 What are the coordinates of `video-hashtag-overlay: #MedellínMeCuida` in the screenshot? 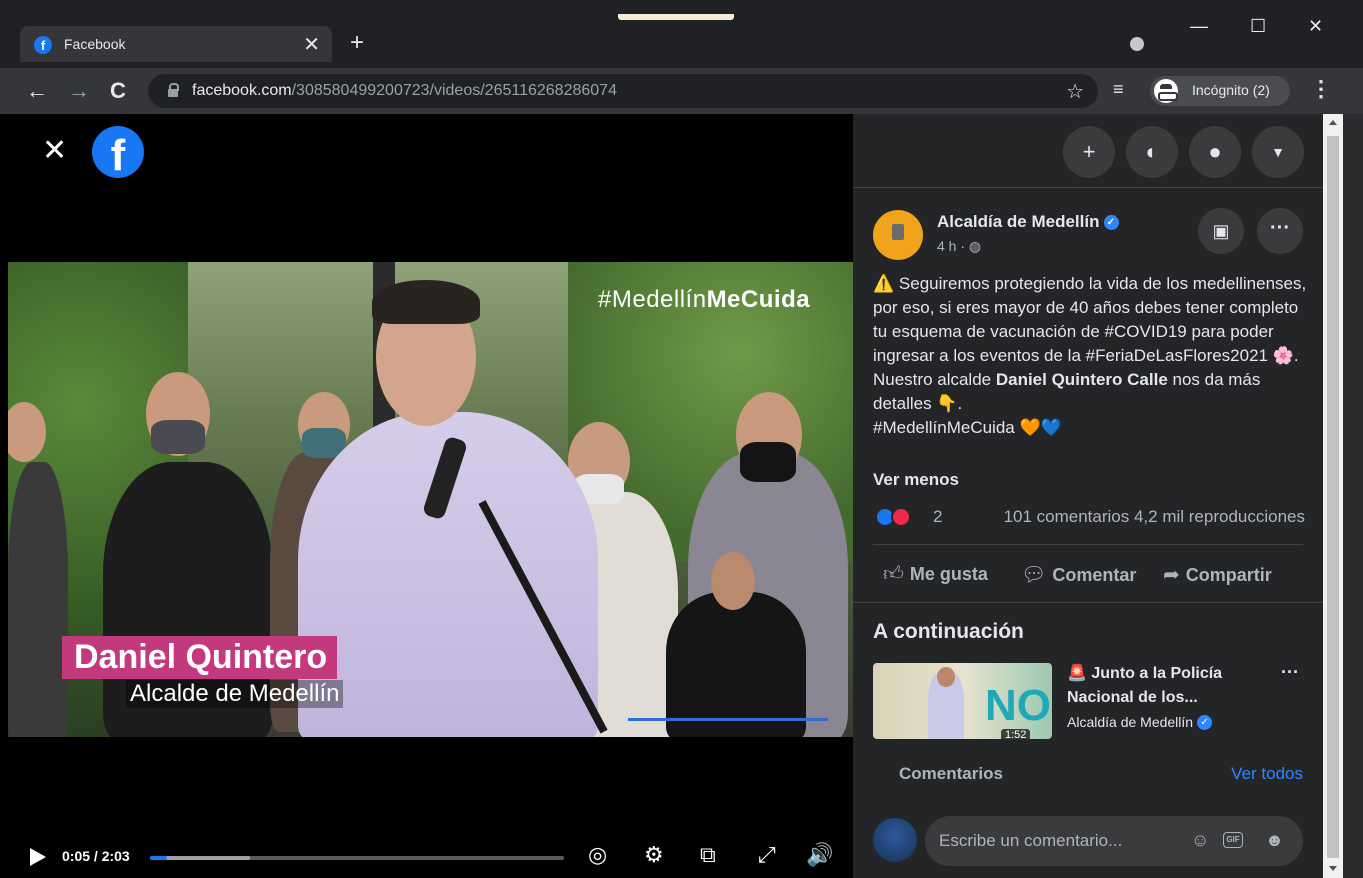 It's located at (704, 300).